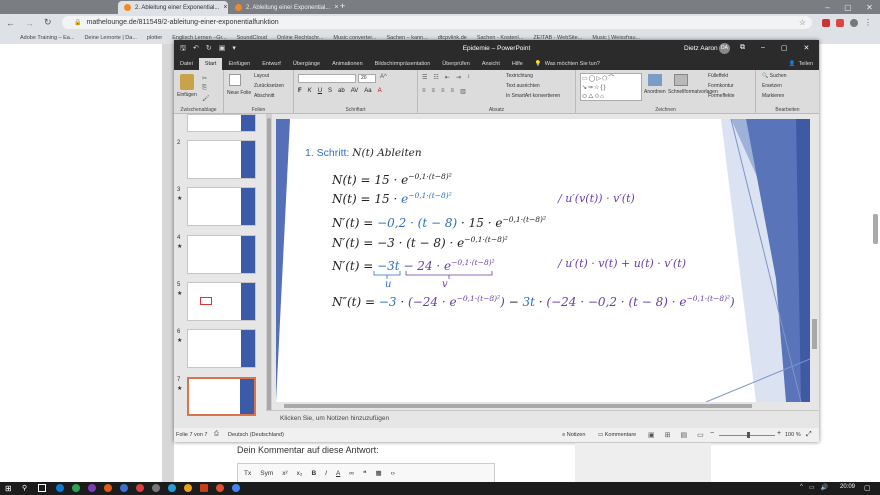 The image size is (880, 495). Describe the element at coordinates (773, 96) in the screenshot. I see `select-button: Markieren` at that location.